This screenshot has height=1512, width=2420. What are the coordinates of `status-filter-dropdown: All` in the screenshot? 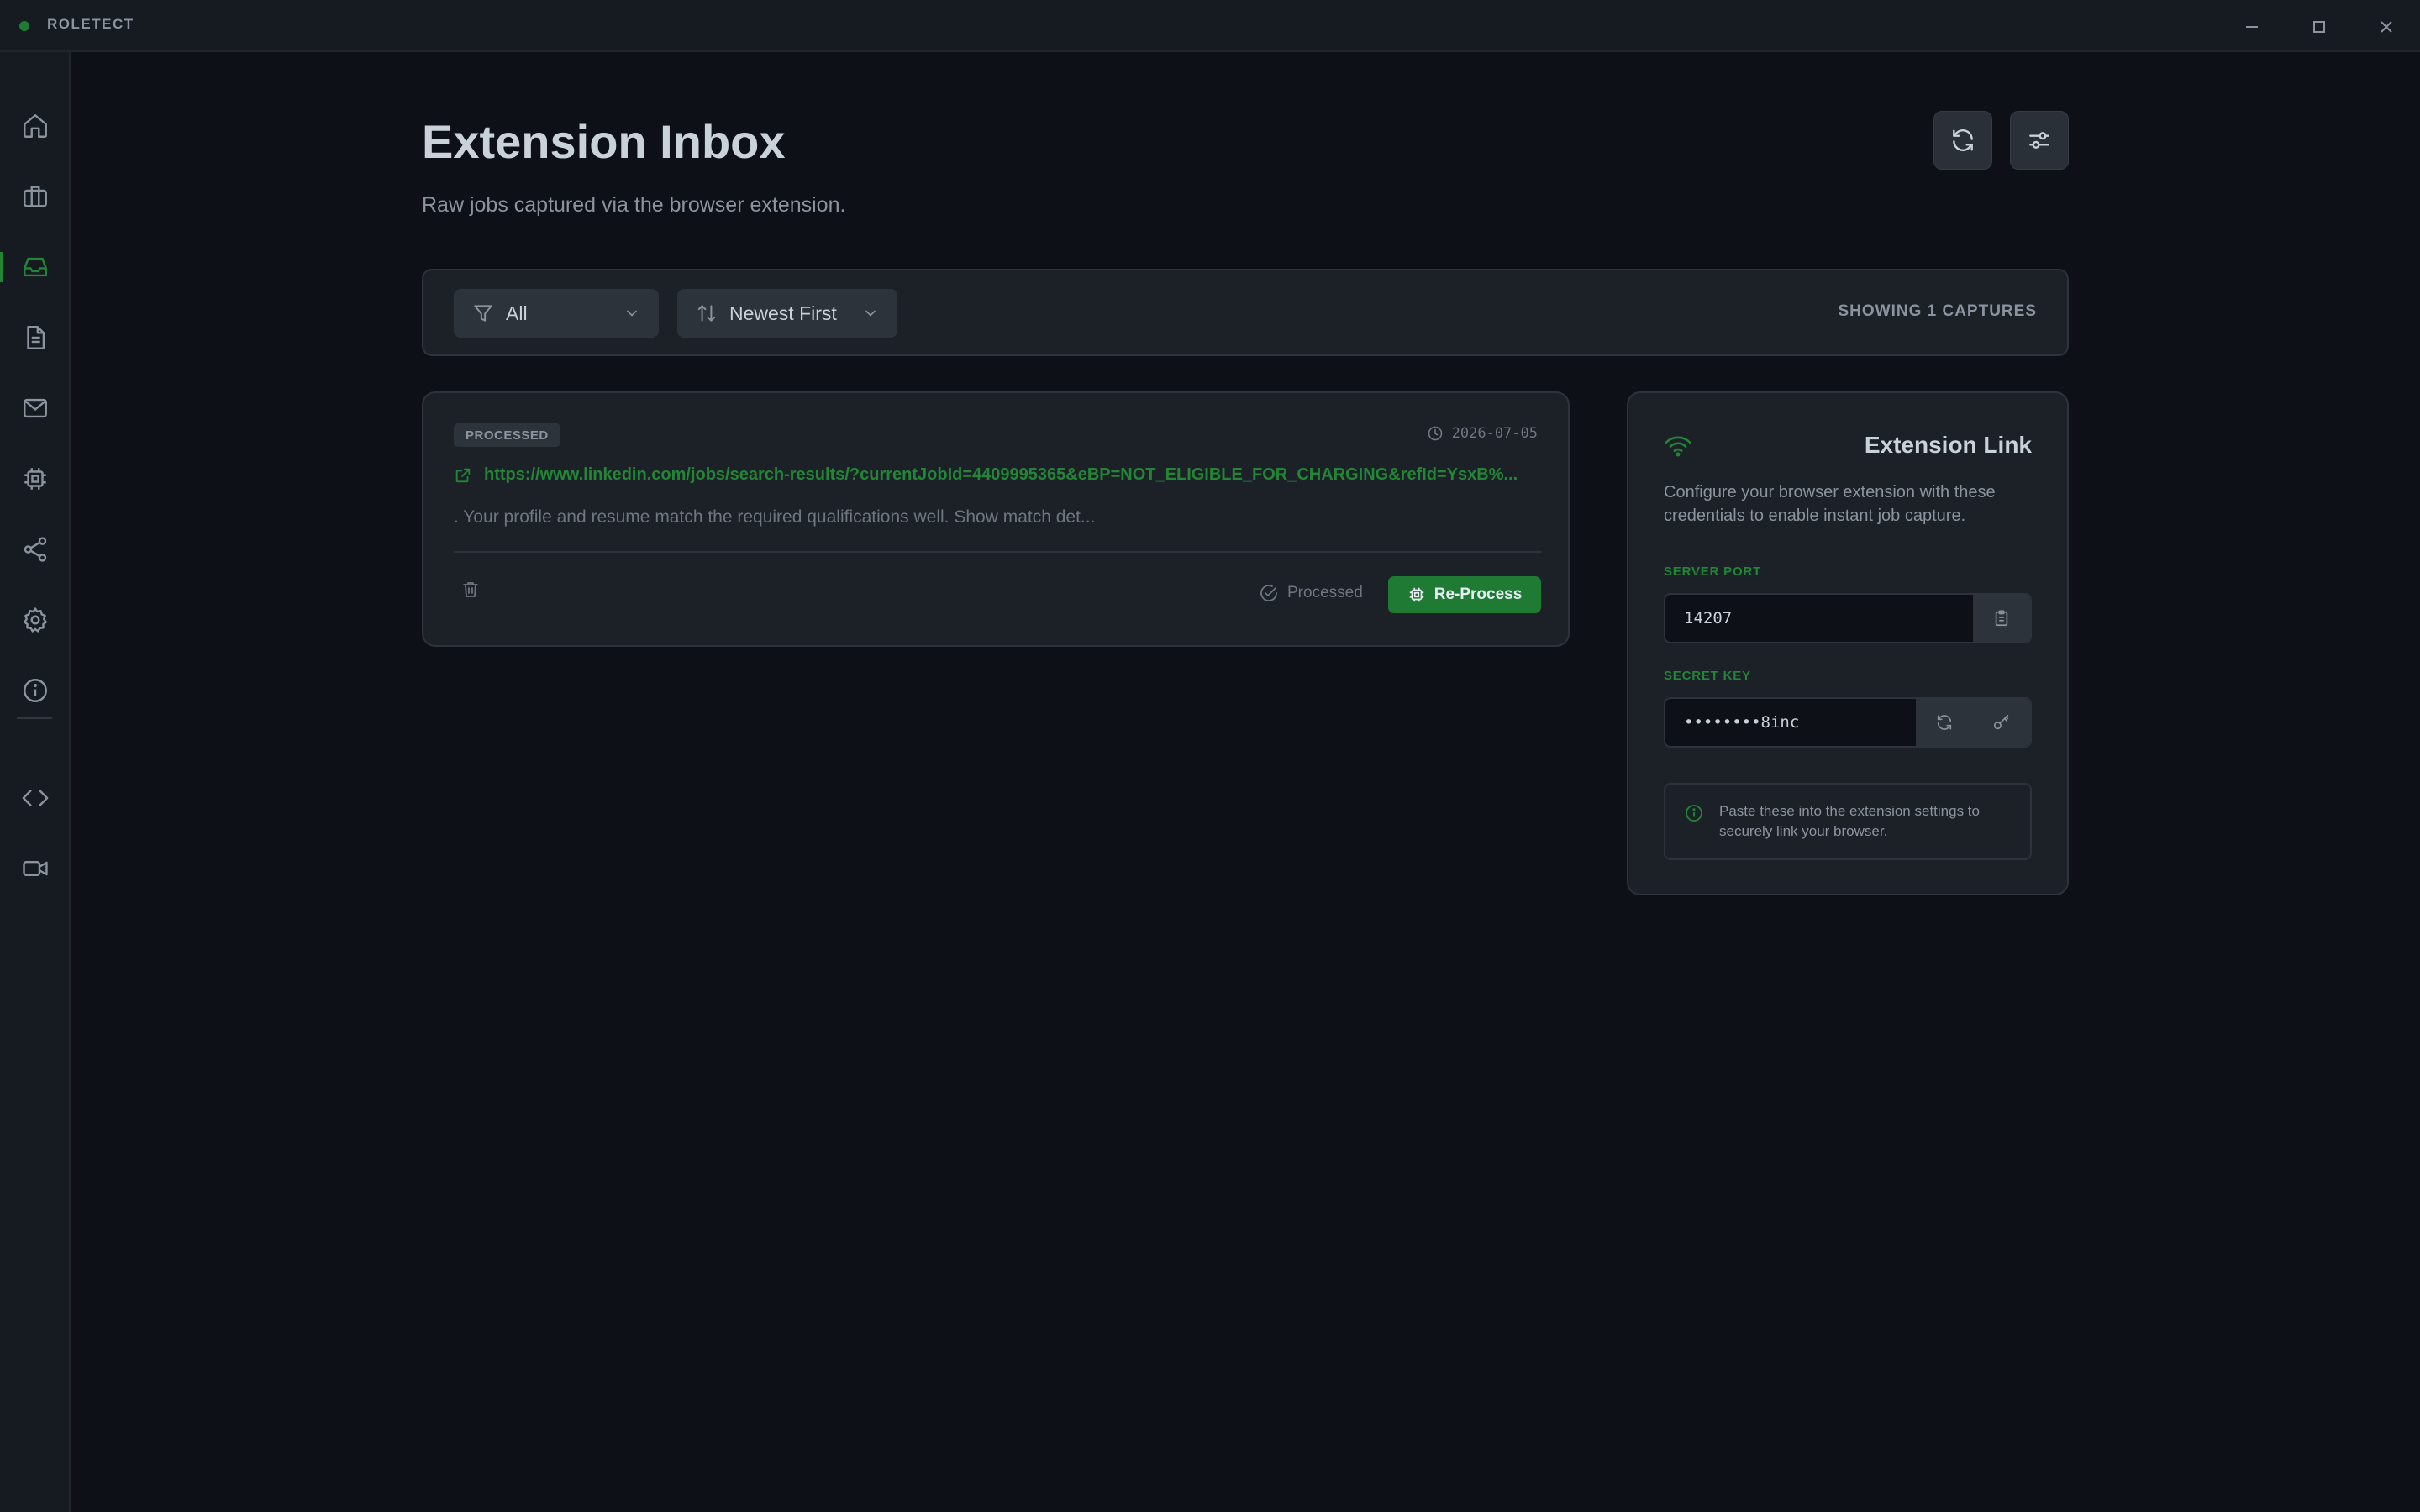 It's located at (556, 313).